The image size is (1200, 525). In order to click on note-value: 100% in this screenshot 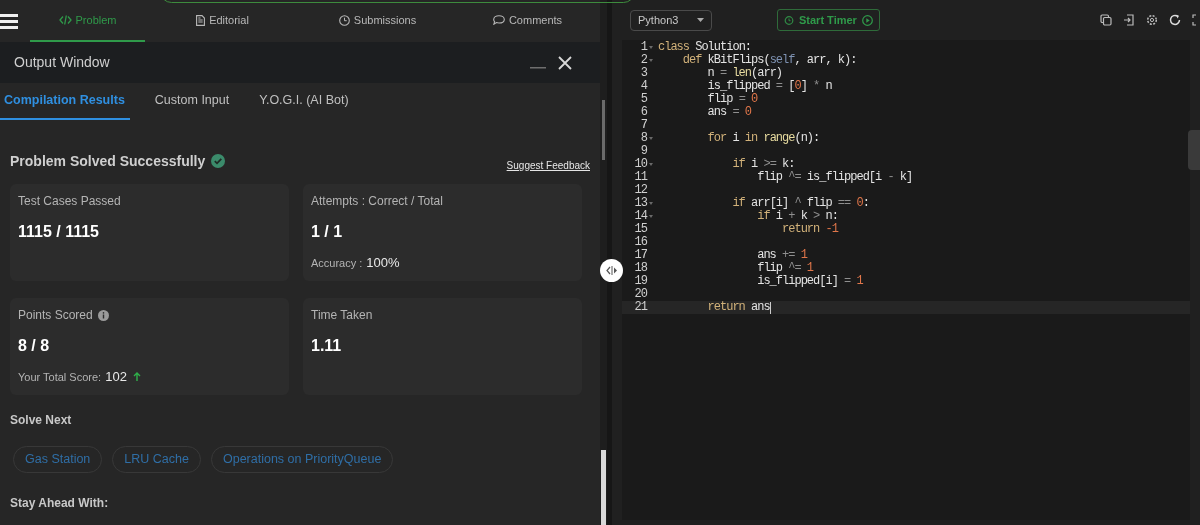, I will do `click(383, 263)`.